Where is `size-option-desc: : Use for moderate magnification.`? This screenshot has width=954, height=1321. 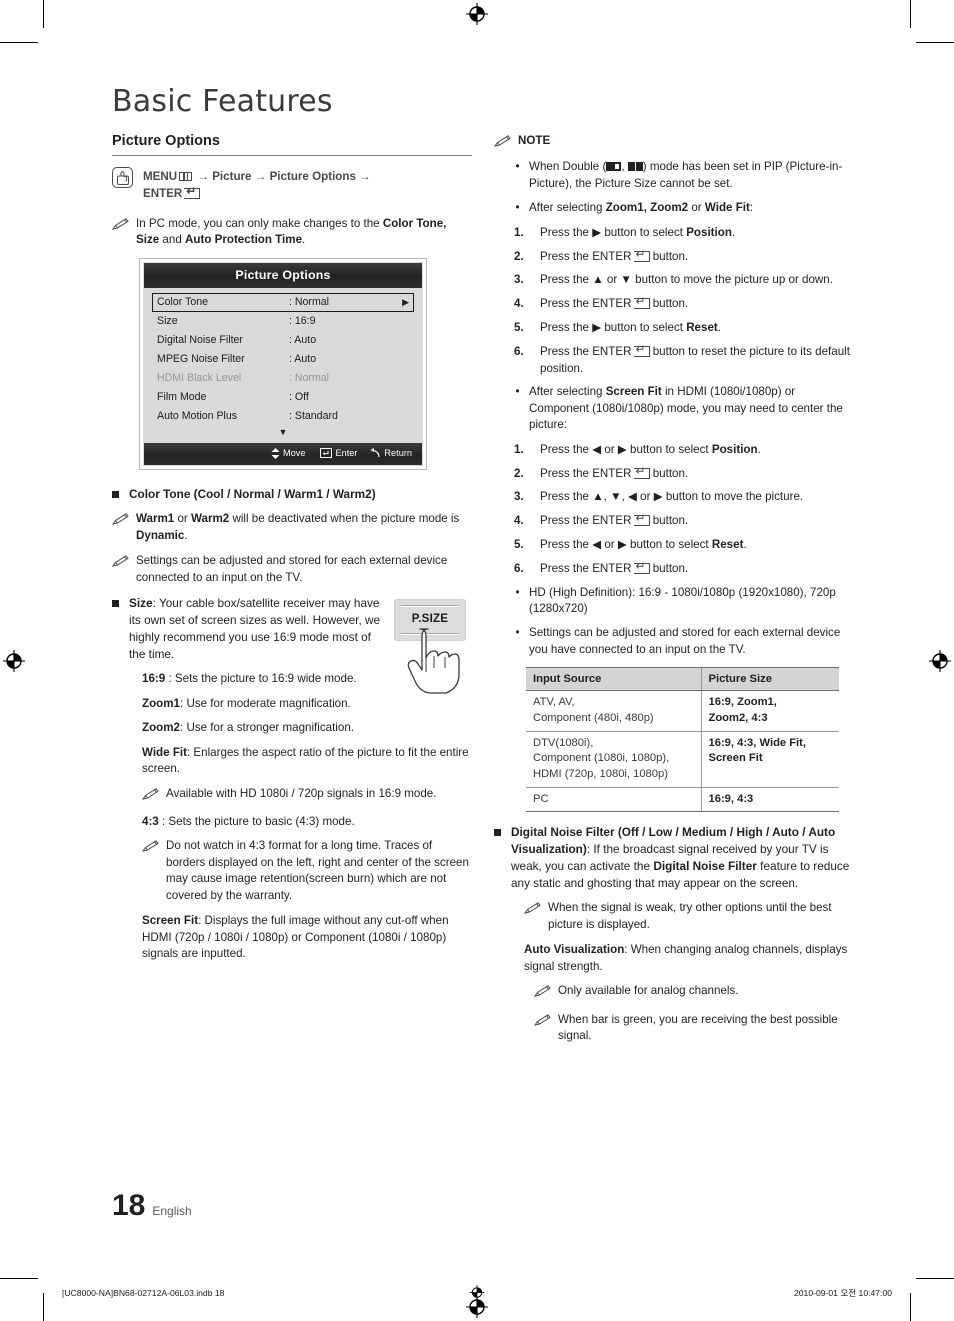 size-option-desc: : Use for moderate magnification. is located at coordinates (265, 703).